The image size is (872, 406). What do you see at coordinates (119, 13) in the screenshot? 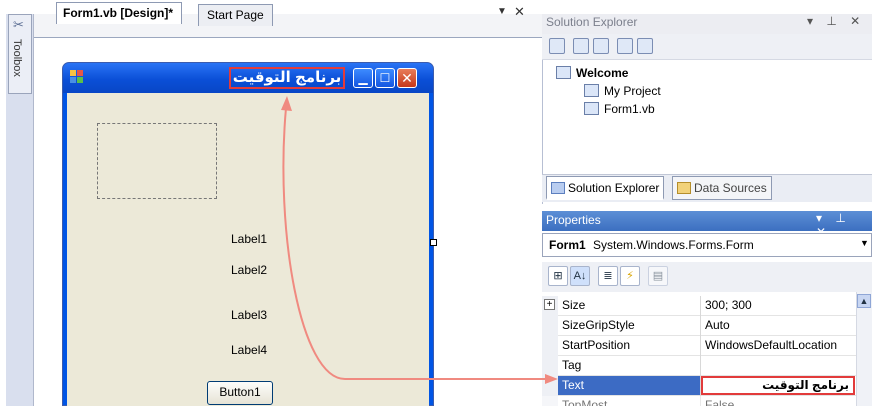
I see `tab-form1-design: Form1.vb [Design]*` at bounding box center [119, 13].